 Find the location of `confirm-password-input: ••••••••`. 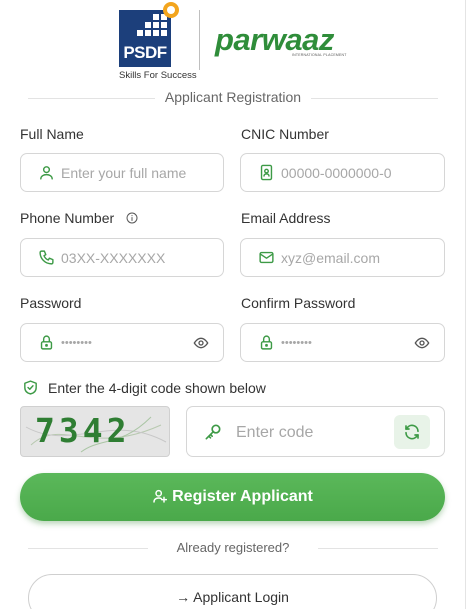

confirm-password-input: •••••••• is located at coordinates (342, 342).